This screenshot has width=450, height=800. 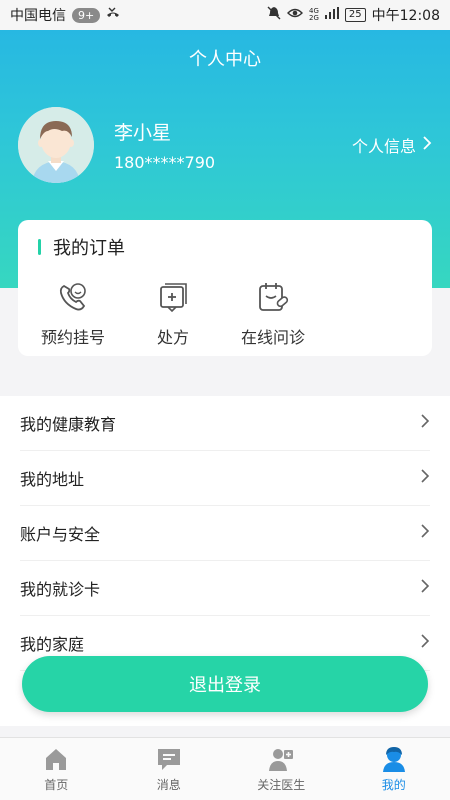 I want to click on page-title: 个人中心, so click(x=225, y=59).